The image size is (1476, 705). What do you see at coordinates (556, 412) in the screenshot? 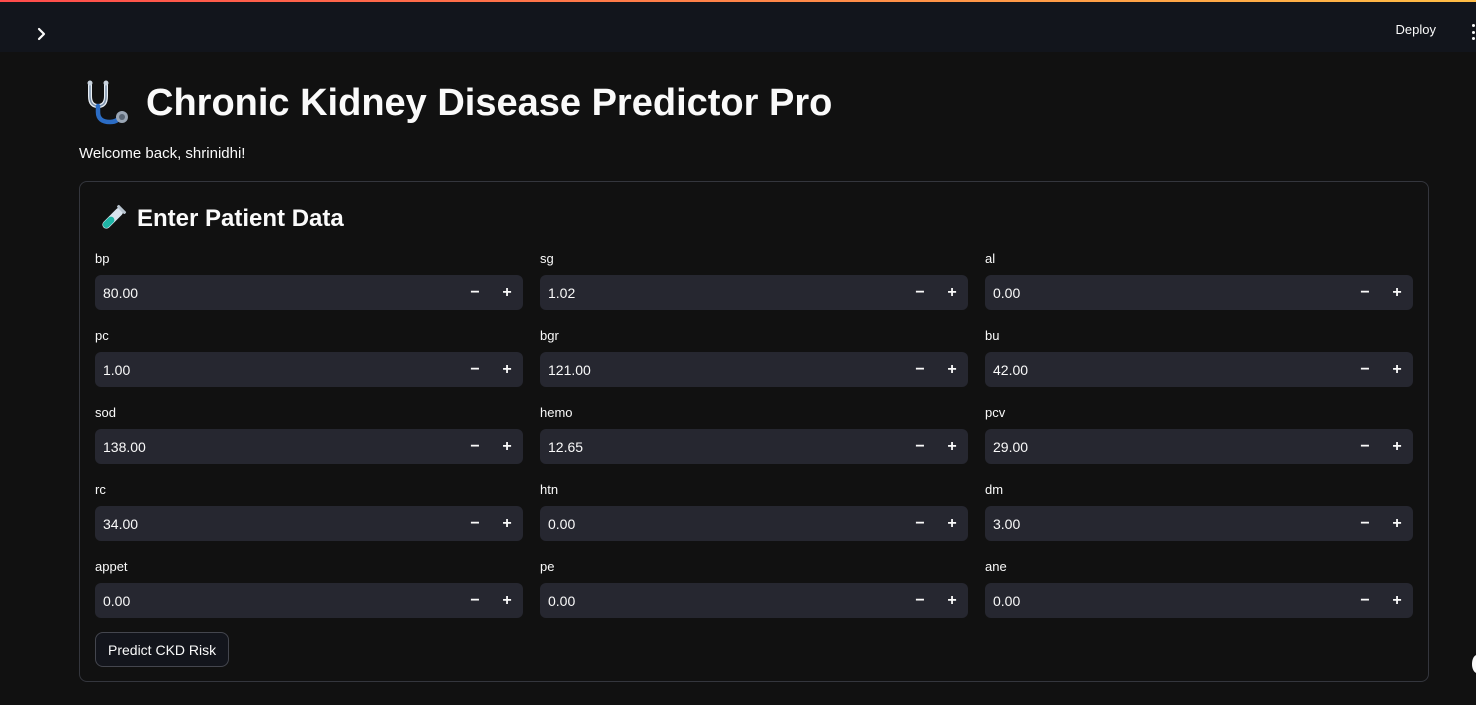
I see `field-label: hemo` at bounding box center [556, 412].